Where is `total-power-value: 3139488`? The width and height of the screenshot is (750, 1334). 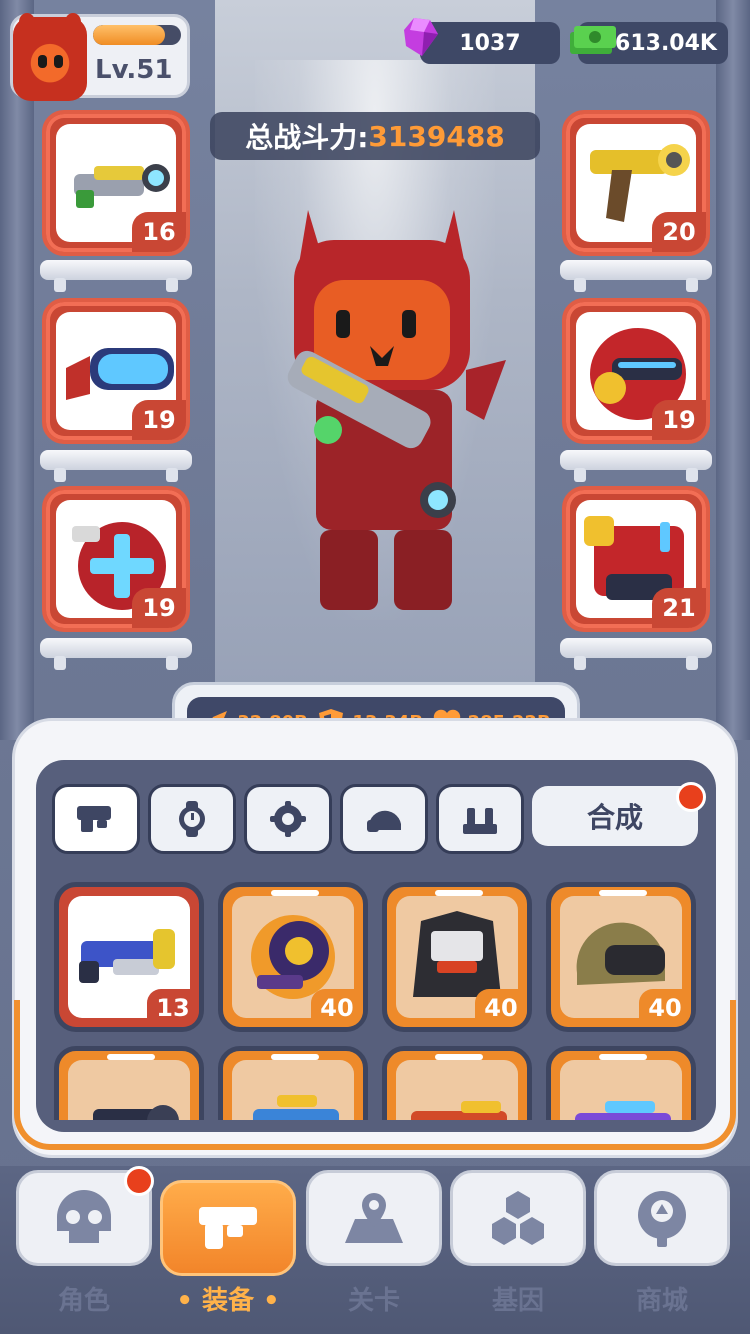 total-power-value: 3139488 is located at coordinates (436, 136).